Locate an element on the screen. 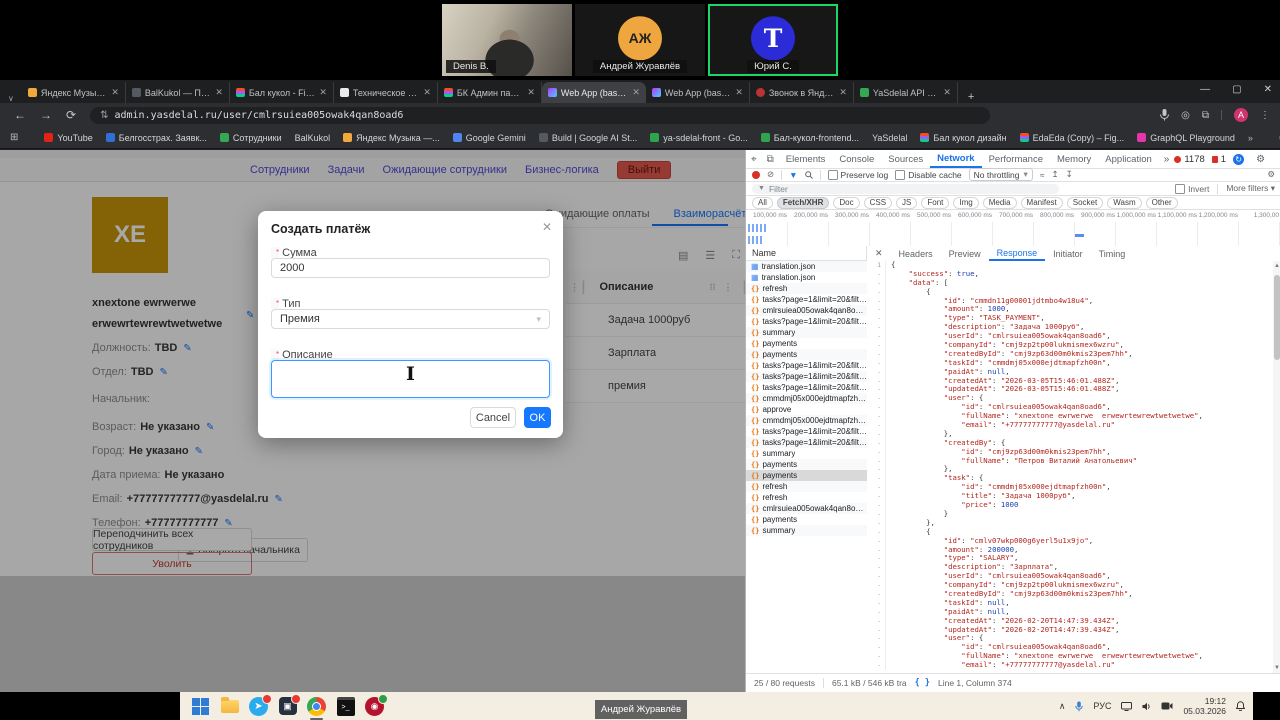  browser-tab-3: Техническое задани... ✕ is located at coordinates (386, 92).